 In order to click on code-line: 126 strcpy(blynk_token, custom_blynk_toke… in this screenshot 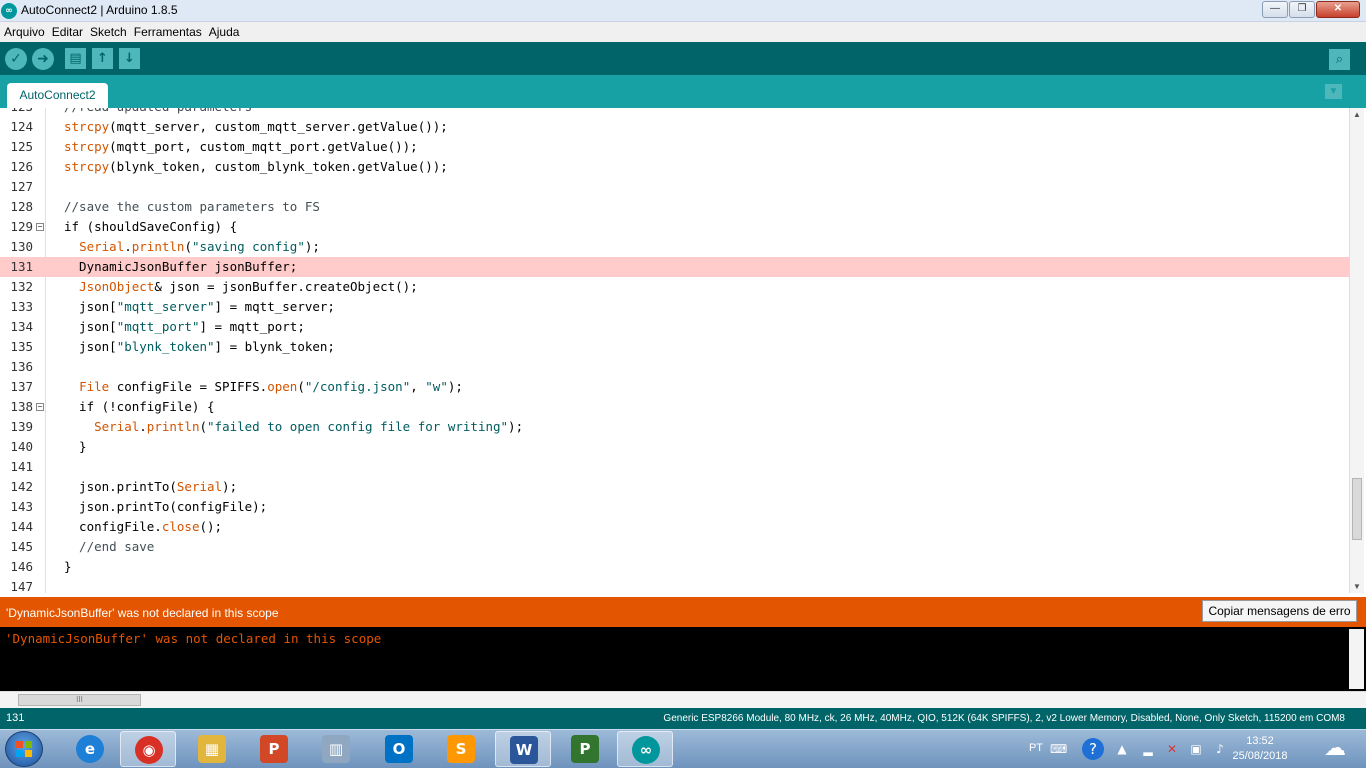, I will do `click(674, 167)`.